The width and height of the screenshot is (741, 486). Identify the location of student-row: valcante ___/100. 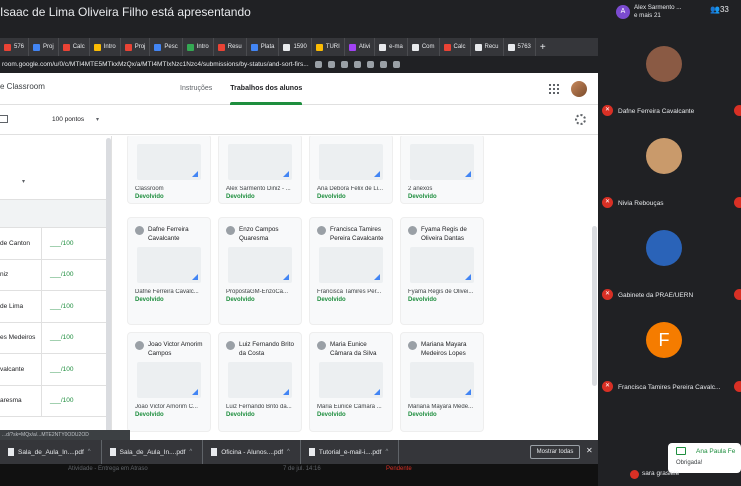
(55, 370).